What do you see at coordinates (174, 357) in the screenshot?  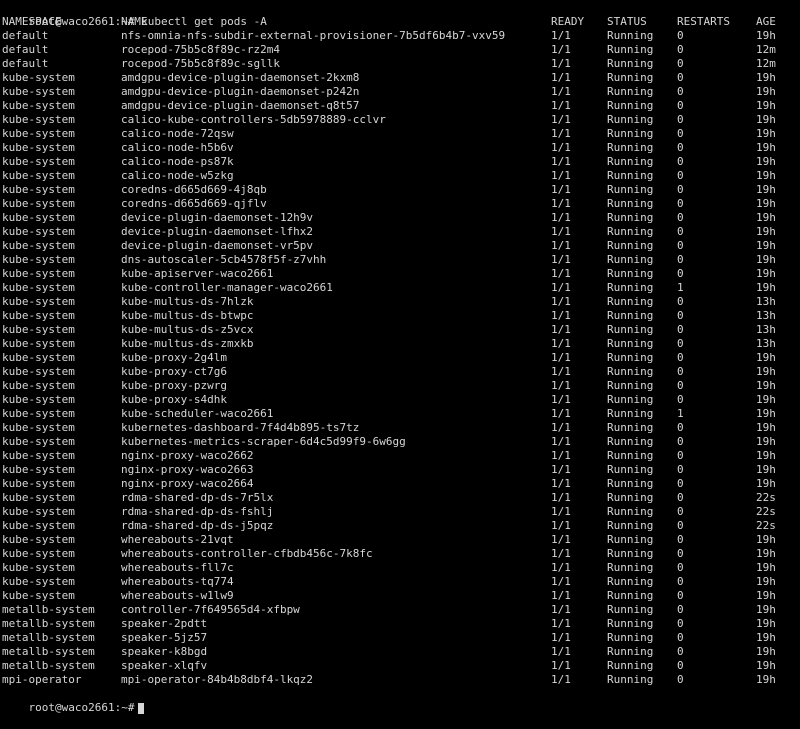 I see `cell-name: kube-proxy-2g4lm` at bounding box center [174, 357].